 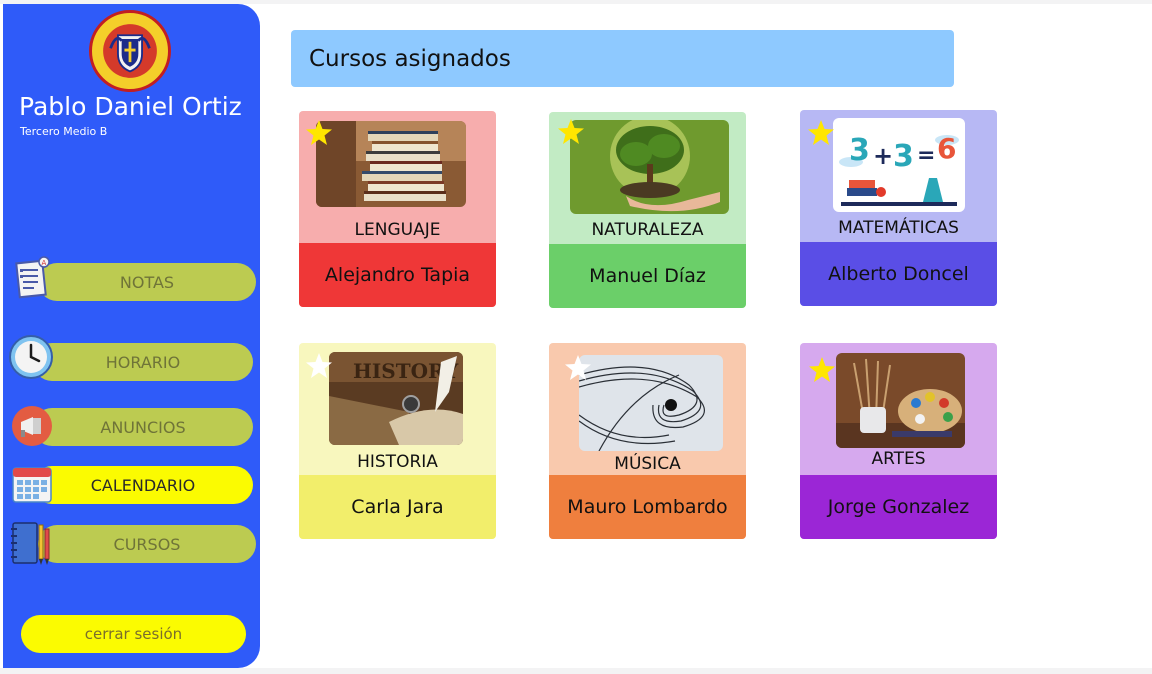 What do you see at coordinates (647, 507) in the screenshot?
I see `course-teacher: Mauro Lombardo` at bounding box center [647, 507].